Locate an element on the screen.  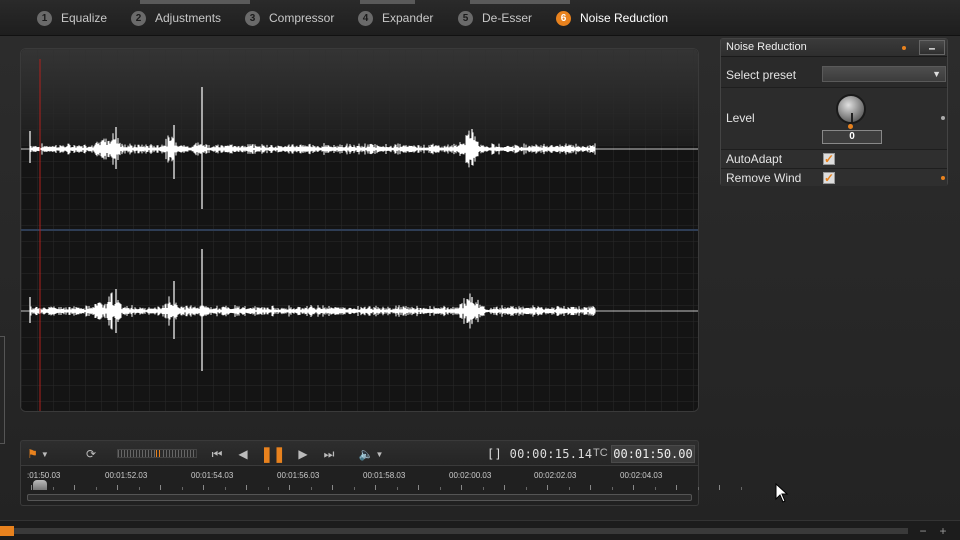
frame-back-button: ◀‍ is located at coordinates (243, 454).